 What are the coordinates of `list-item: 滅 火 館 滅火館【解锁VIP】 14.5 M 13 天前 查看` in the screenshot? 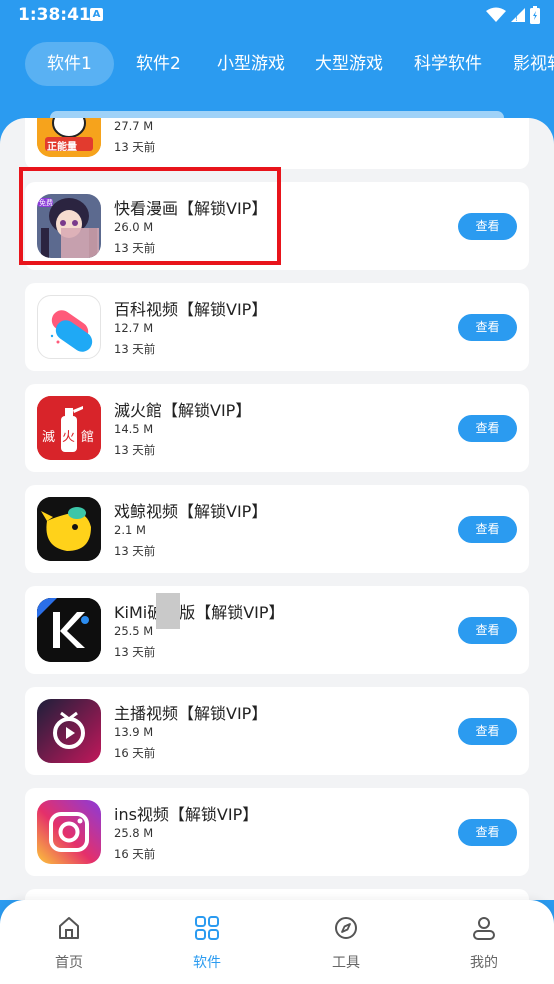 It's located at (277, 428).